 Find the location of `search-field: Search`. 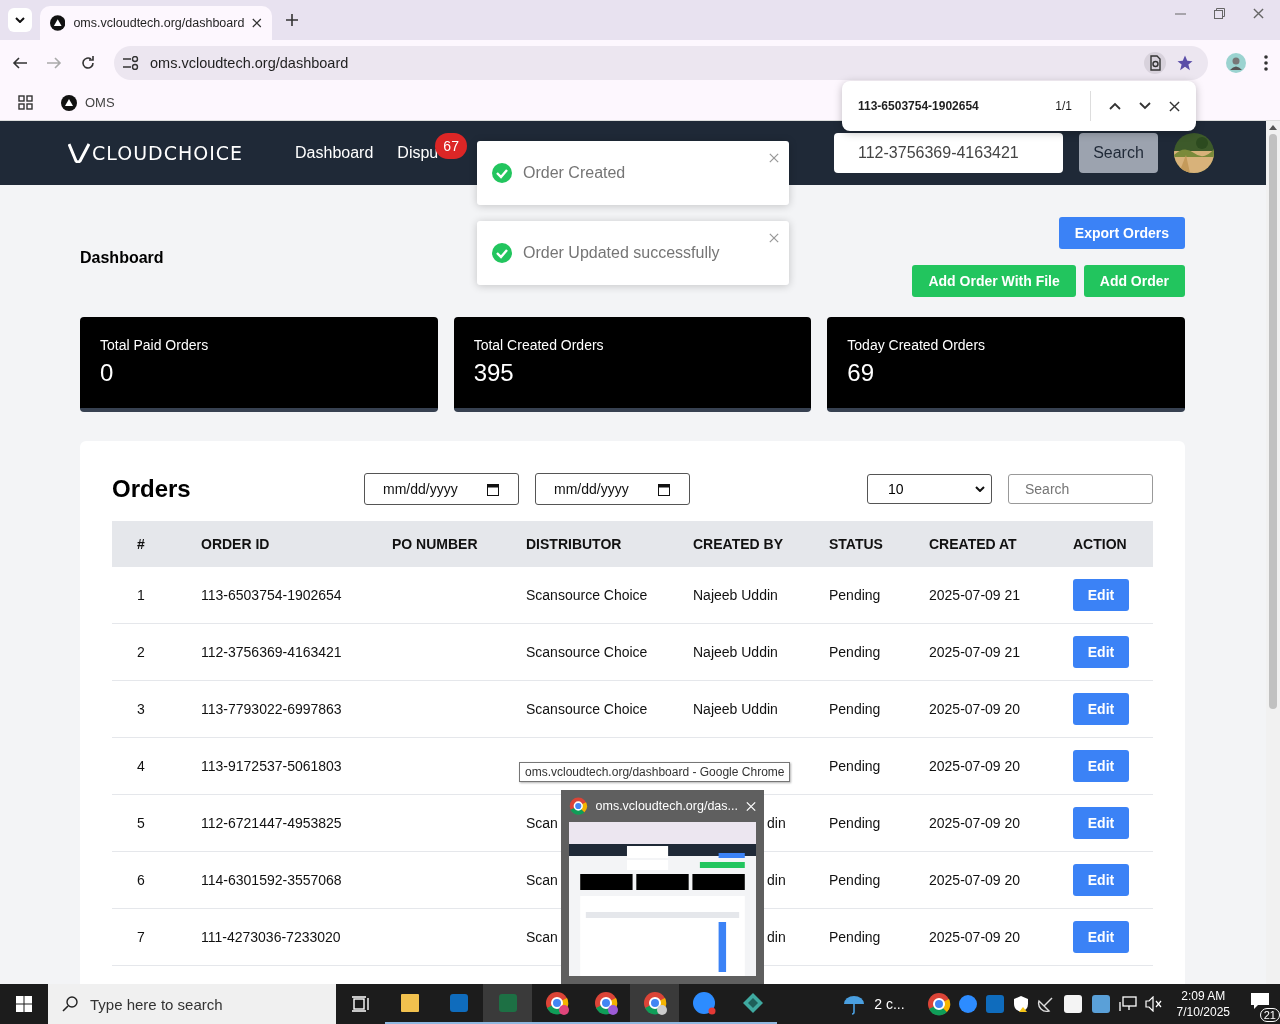

search-field: Search is located at coordinates (1080, 489).